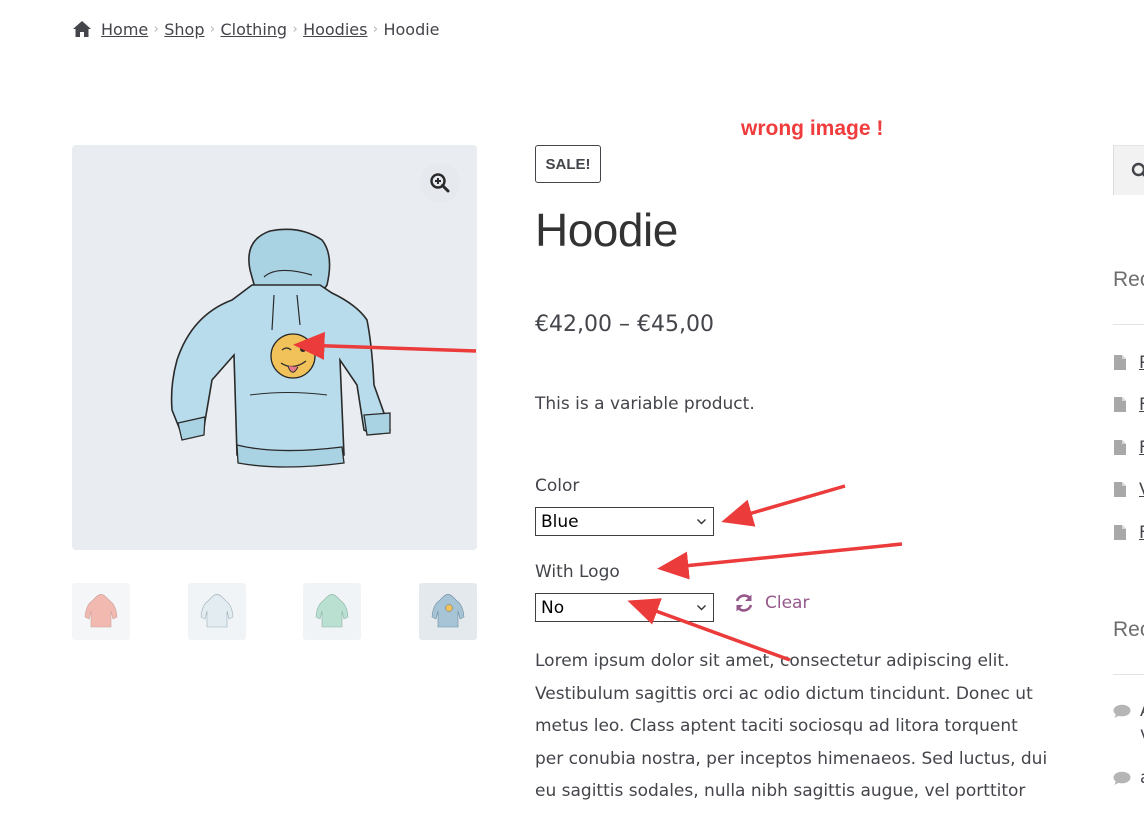 The width and height of the screenshot is (1144, 813). I want to click on sidebar-post-item: R, so click(1128, 363).